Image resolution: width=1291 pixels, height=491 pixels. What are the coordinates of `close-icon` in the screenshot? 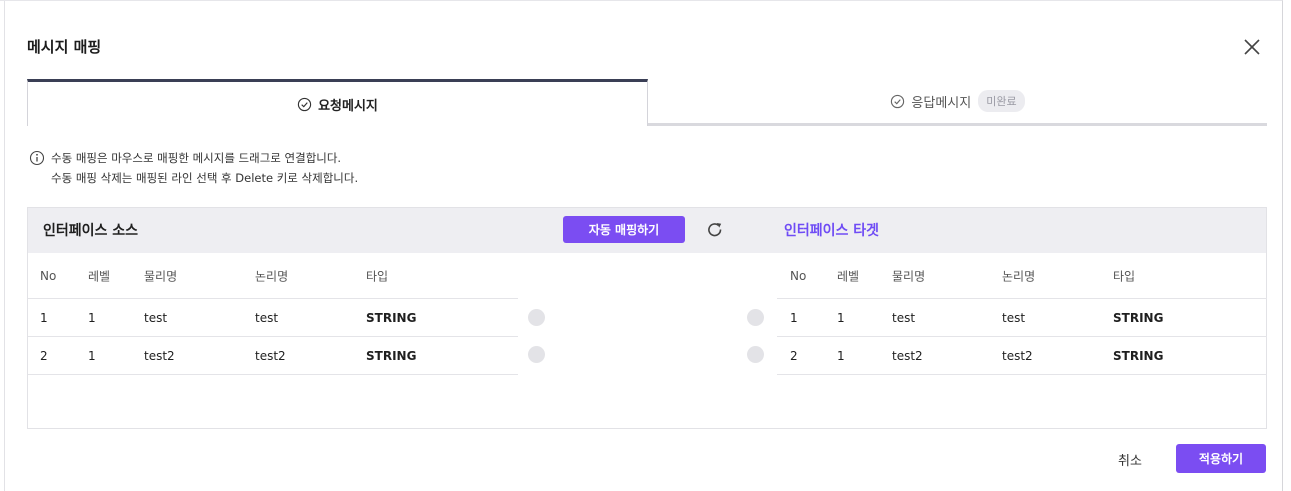 It's located at (1252, 47).